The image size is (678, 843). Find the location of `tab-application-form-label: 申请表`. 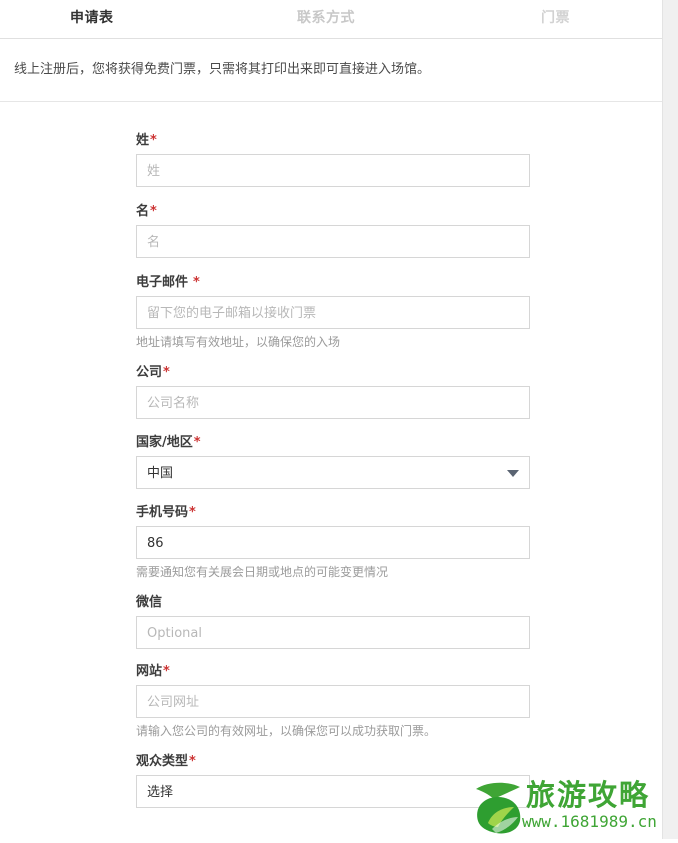

tab-application-form-label: 申请表 is located at coordinates (92, 18).